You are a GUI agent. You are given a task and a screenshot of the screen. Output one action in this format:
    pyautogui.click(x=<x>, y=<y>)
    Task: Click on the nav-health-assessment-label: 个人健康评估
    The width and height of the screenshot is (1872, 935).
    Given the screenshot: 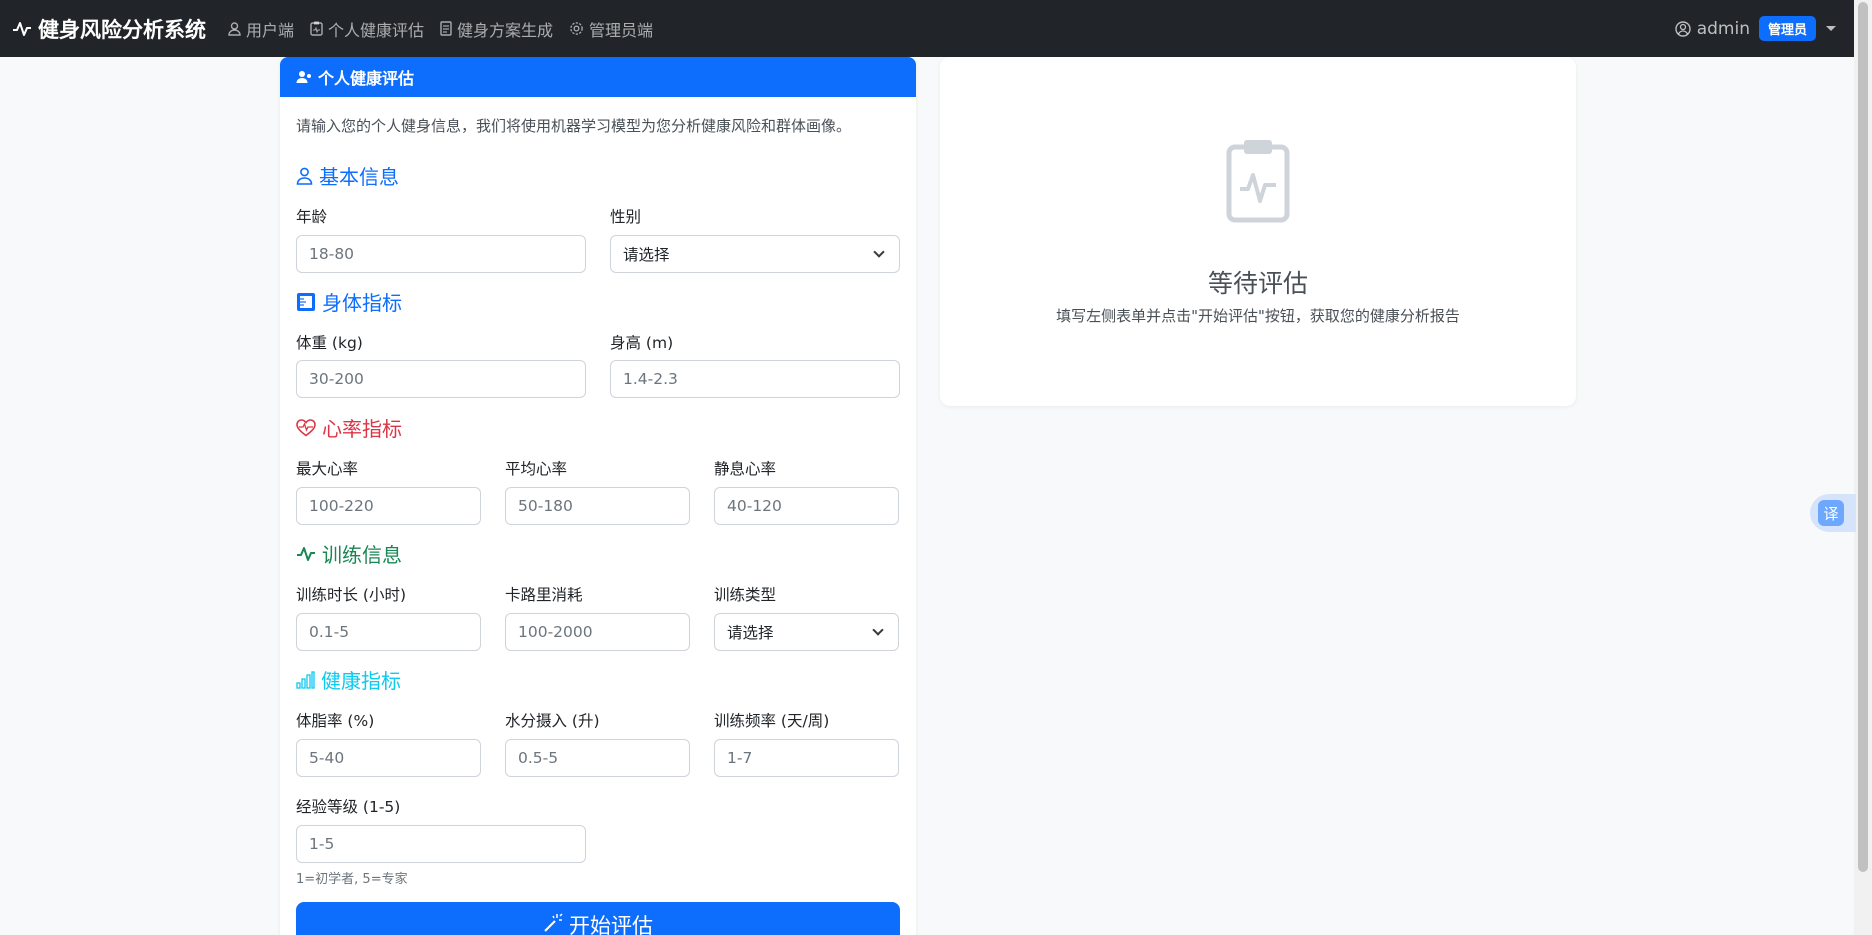 What is the action you would take?
    pyautogui.click(x=376, y=30)
    